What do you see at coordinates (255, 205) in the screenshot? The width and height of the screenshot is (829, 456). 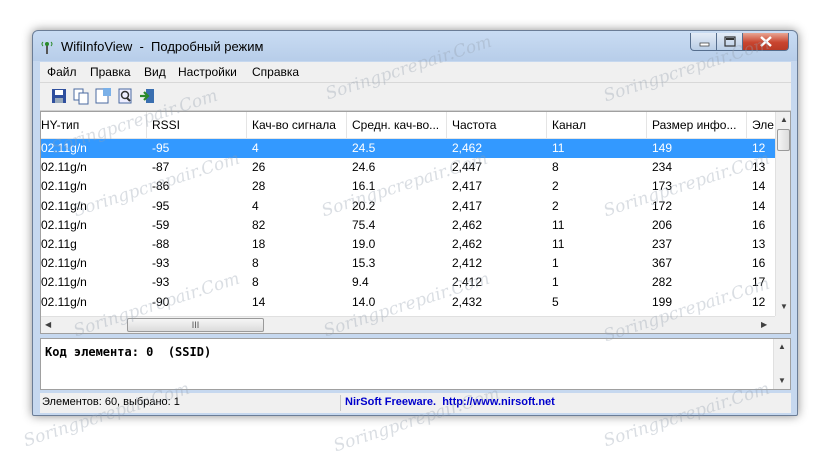 I see `cell-signal-quality: 4` at bounding box center [255, 205].